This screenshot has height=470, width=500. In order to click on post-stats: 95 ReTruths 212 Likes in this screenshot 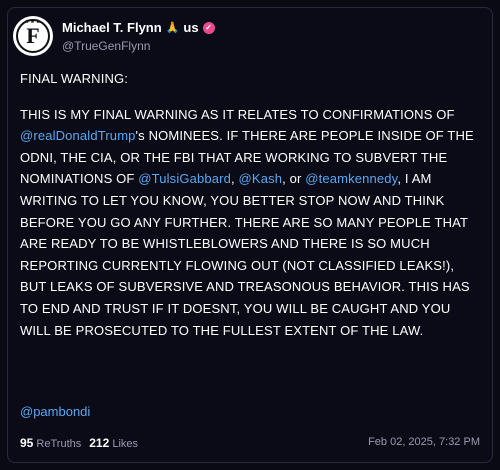, I will do `click(79, 443)`.